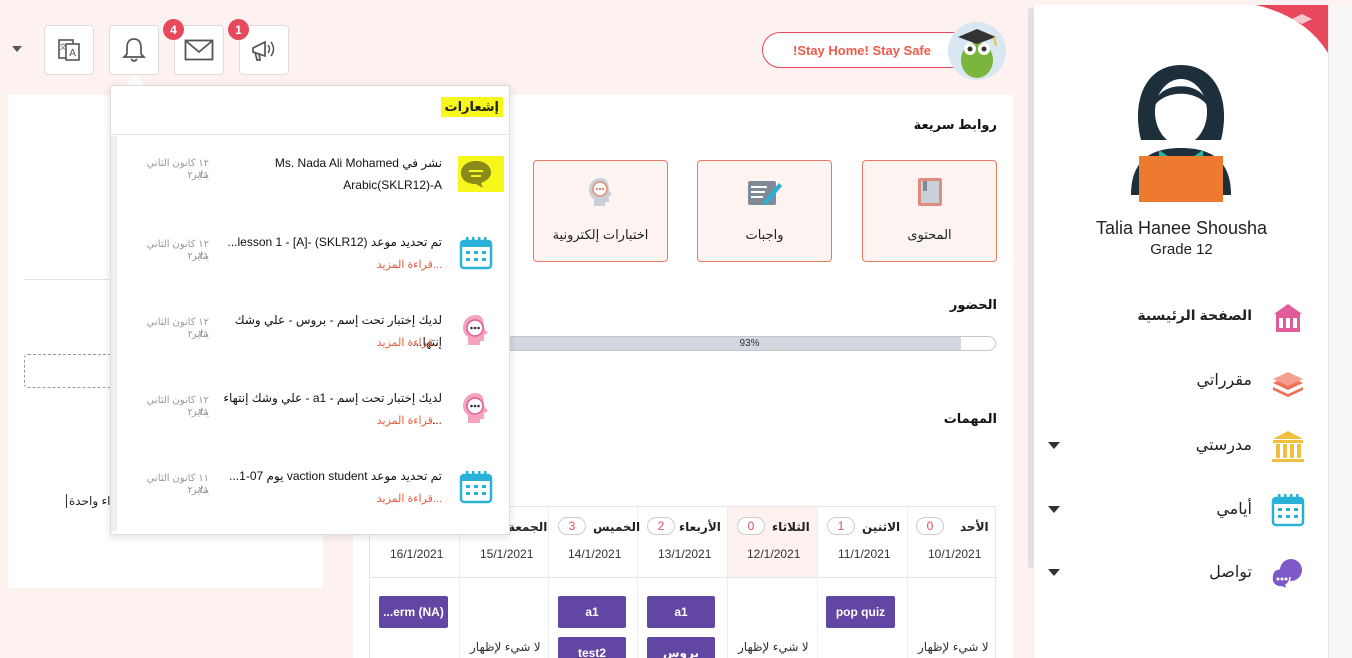 The height and width of the screenshot is (658, 1352). Describe the element at coordinates (417, 554) in the screenshot. I see `day-date: 16/1/2021` at that location.